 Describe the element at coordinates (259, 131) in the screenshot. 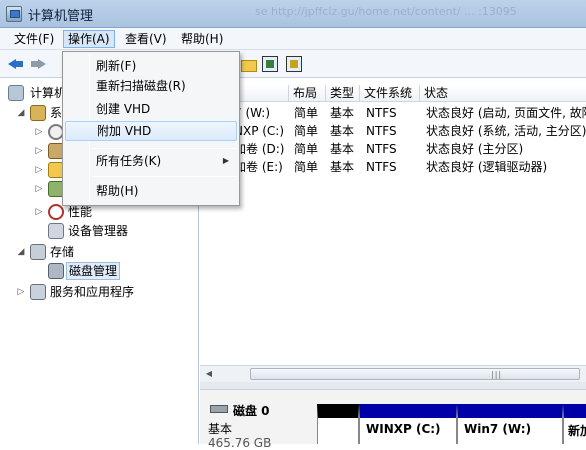

I see `volume-name: NXP (C:)` at that location.